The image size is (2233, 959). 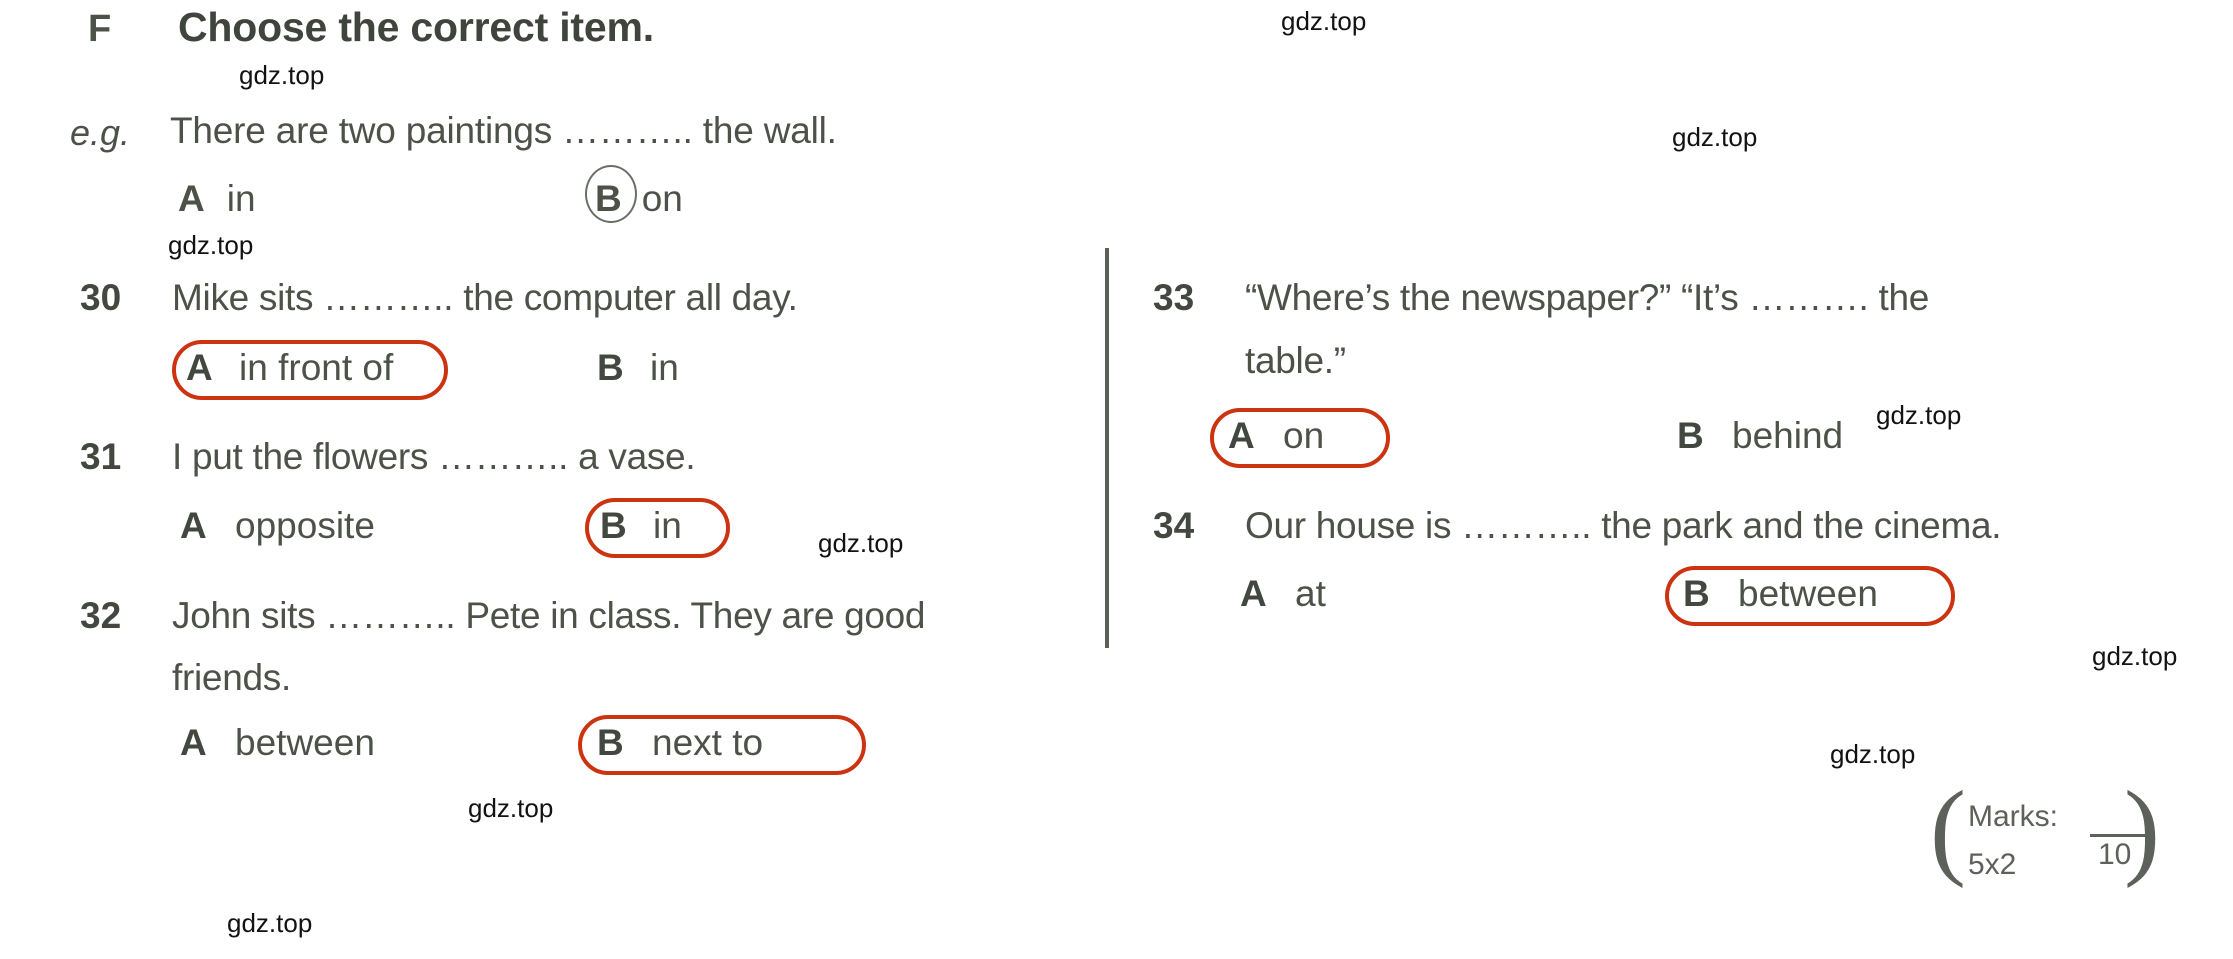 What do you see at coordinates (667, 525) in the screenshot?
I see `option-31-b-text: in` at bounding box center [667, 525].